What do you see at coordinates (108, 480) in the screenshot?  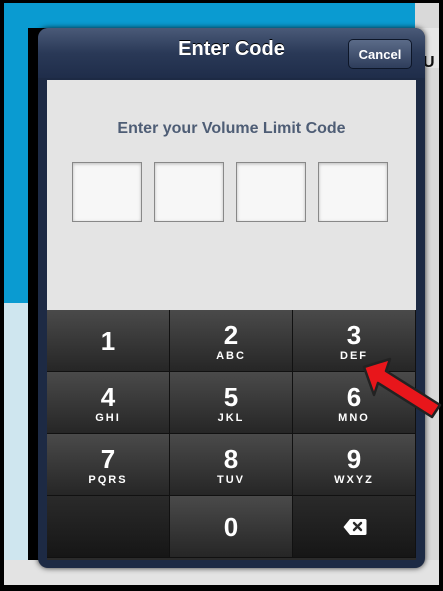 I see `key-letters: PQRS` at bounding box center [108, 480].